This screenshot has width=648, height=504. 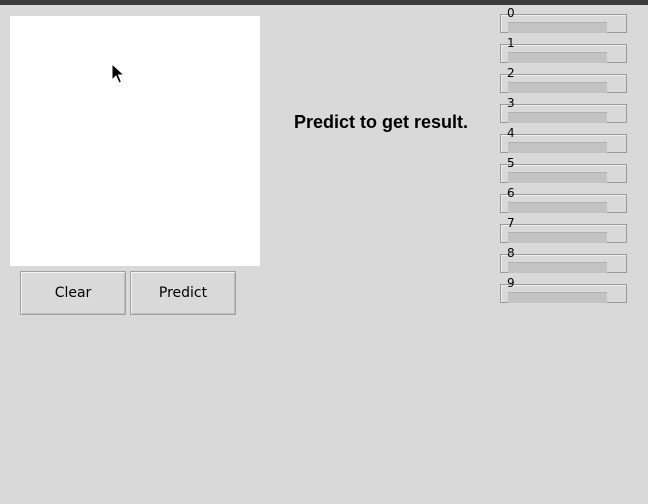 What do you see at coordinates (324, 2) in the screenshot?
I see `window-title-bar` at bounding box center [324, 2].